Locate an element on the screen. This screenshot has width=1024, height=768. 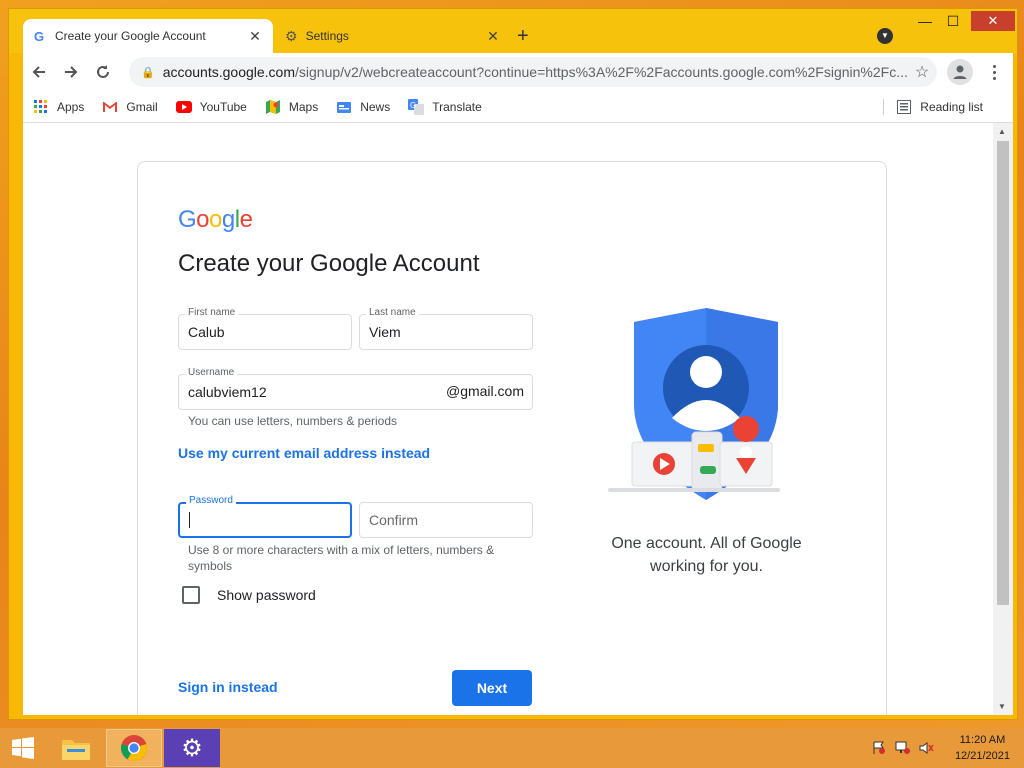
bookmark-maps: Maps is located at coordinates (291, 107).